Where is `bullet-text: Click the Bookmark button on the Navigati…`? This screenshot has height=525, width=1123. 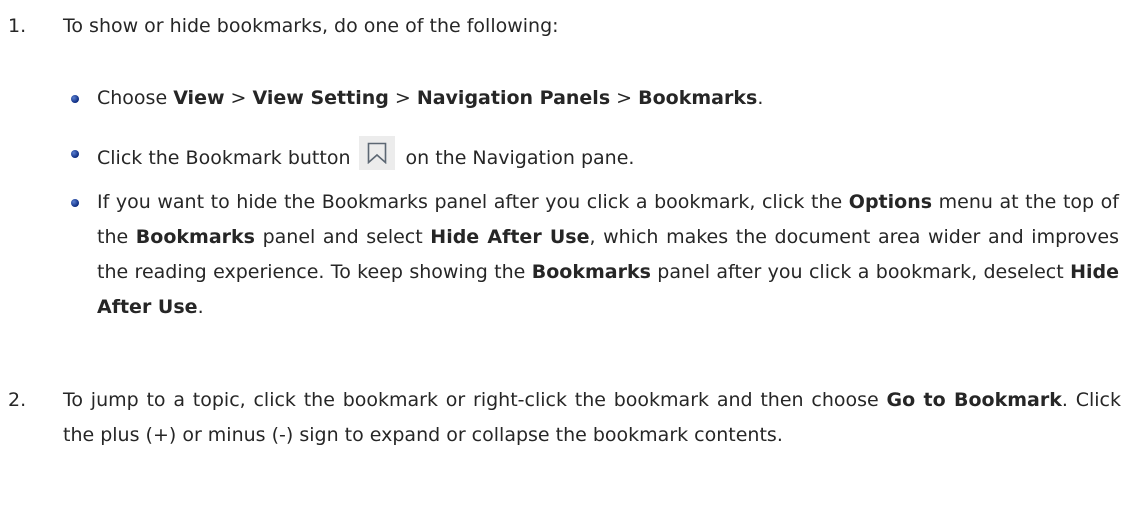 bullet-text: Click the Bookmark button on the Navigati… is located at coordinates (608, 156).